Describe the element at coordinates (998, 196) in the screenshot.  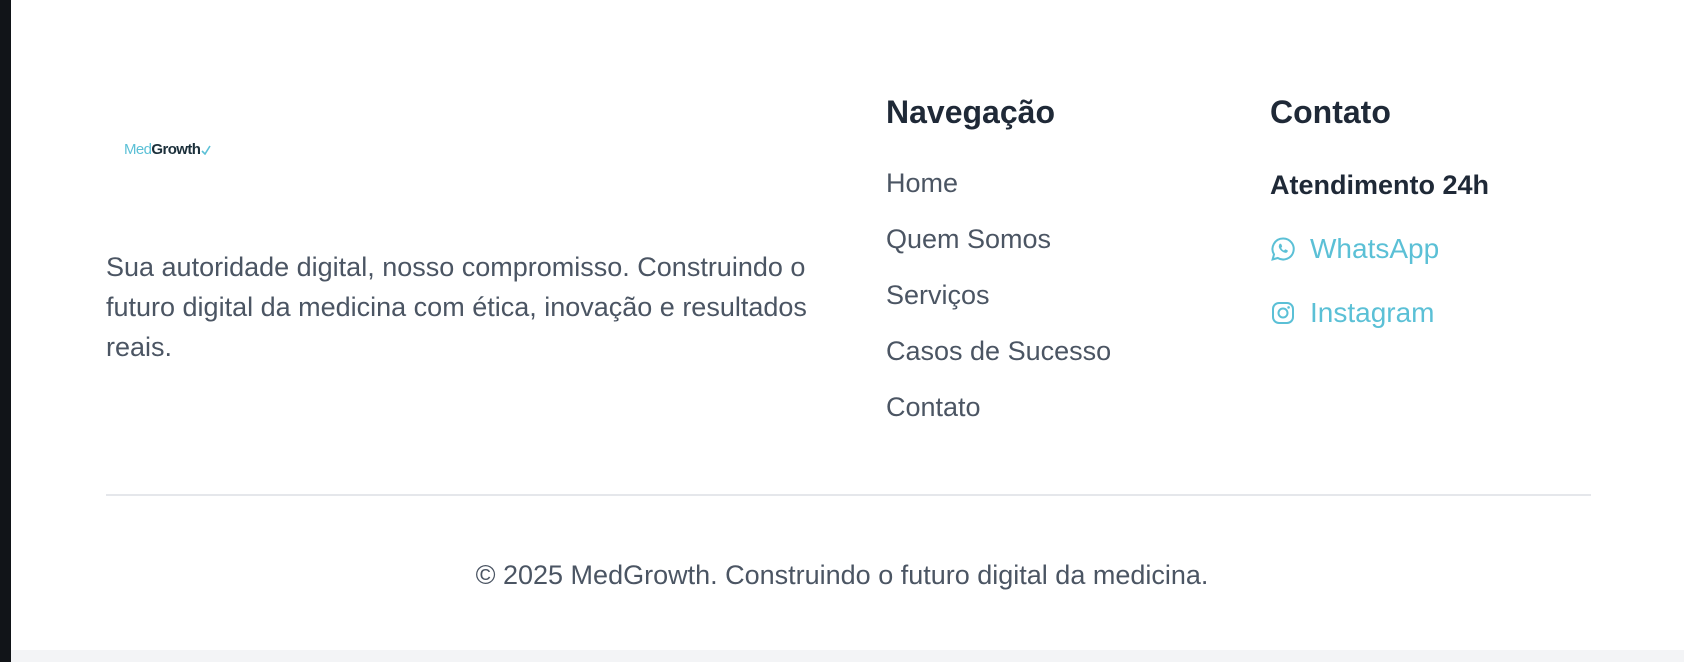
I see `nav-link-home: Home` at that location.